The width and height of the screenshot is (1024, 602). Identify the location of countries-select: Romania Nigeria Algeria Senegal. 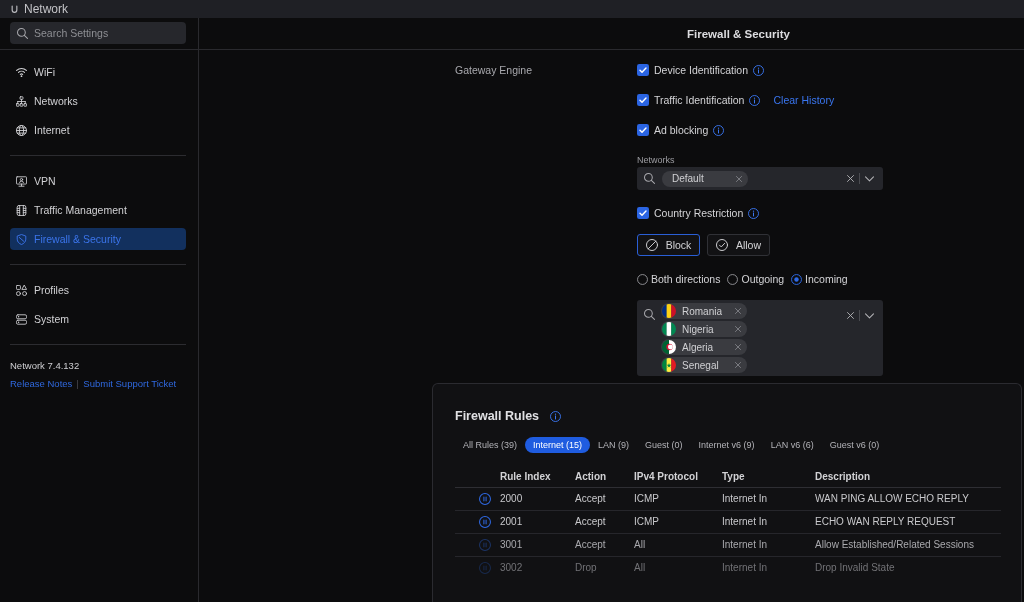
(760, 338).